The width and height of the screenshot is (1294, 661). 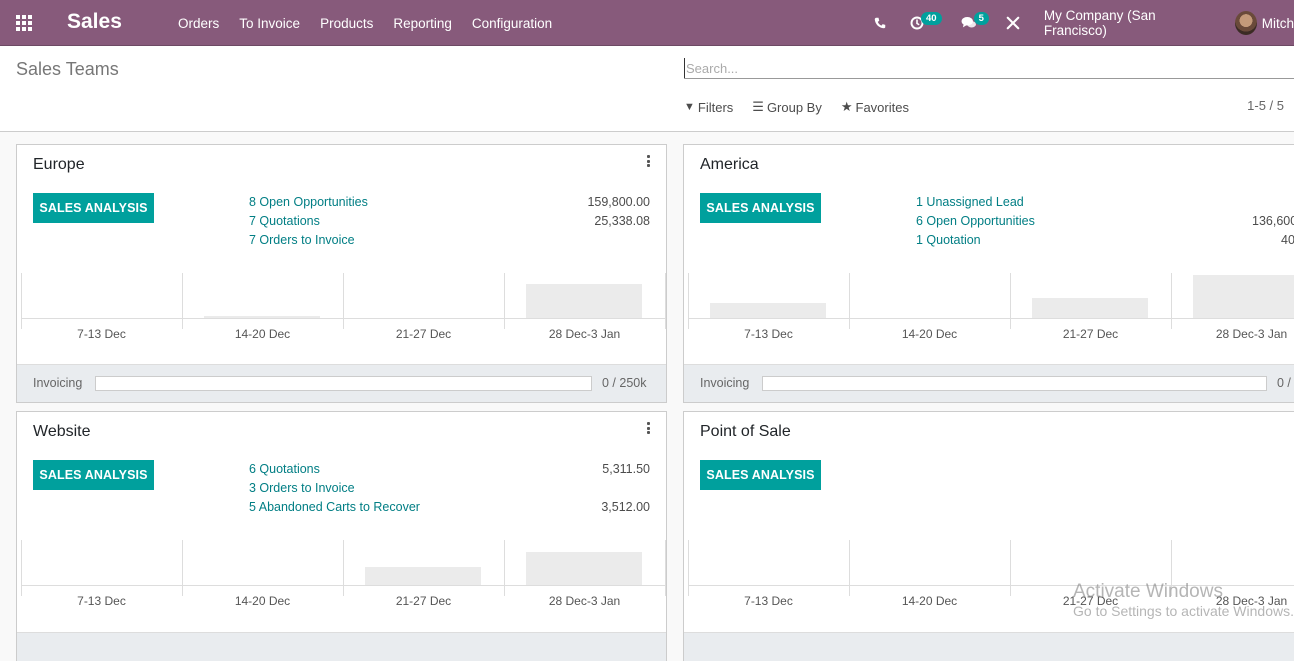 What do you see at coordinates (334, 469) in the screenshot?
I see `stat-link: 6 Quotations` at bounding box center [334, 469].